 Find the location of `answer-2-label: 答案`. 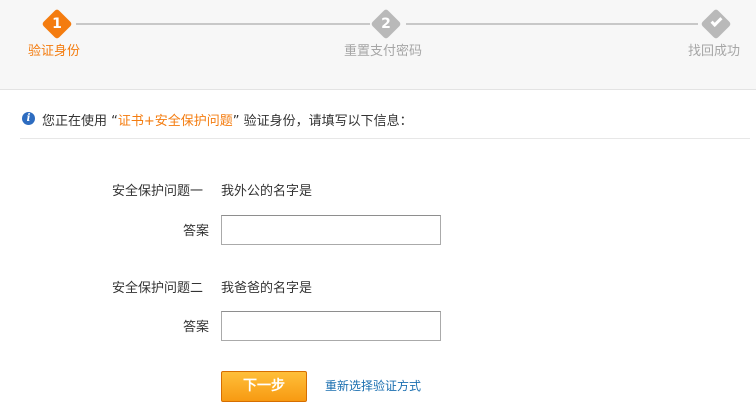

answer-2-label: 答案 is located at coordinates (196, 327).